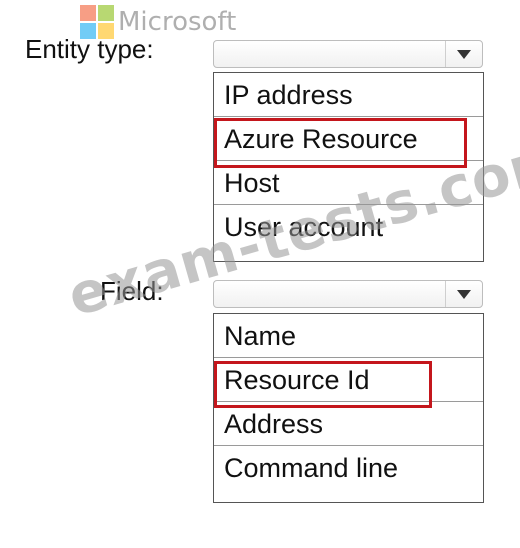  I want to click on field-option-command-line: Command line, so click(348, 468).